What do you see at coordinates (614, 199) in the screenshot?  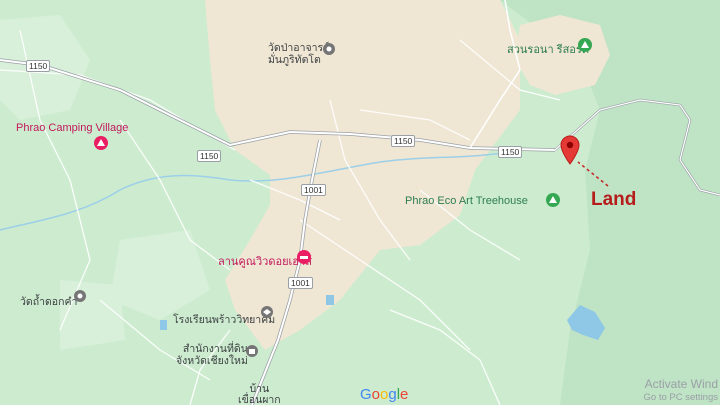 I see `land-marker-label: Land` at bounding box center [614, 199].